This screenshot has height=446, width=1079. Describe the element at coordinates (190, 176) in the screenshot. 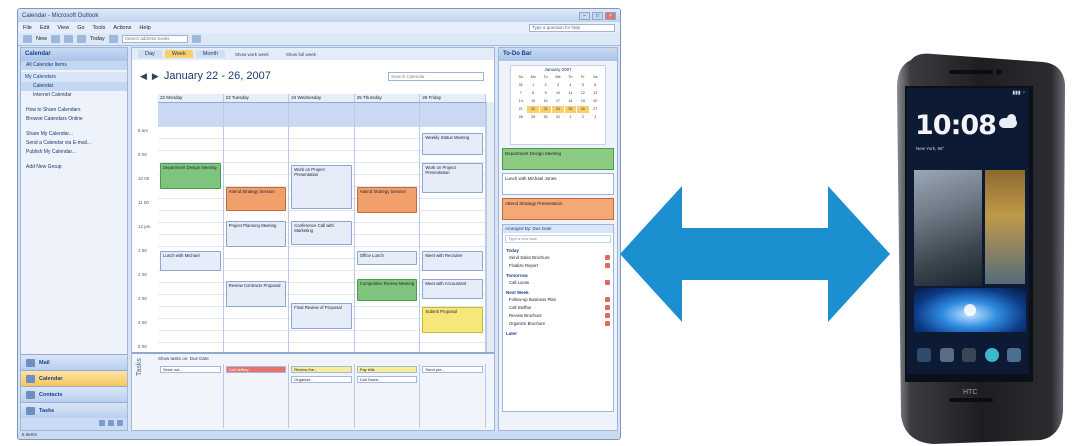

I see `appointment: Department Design Meeting` at that location.